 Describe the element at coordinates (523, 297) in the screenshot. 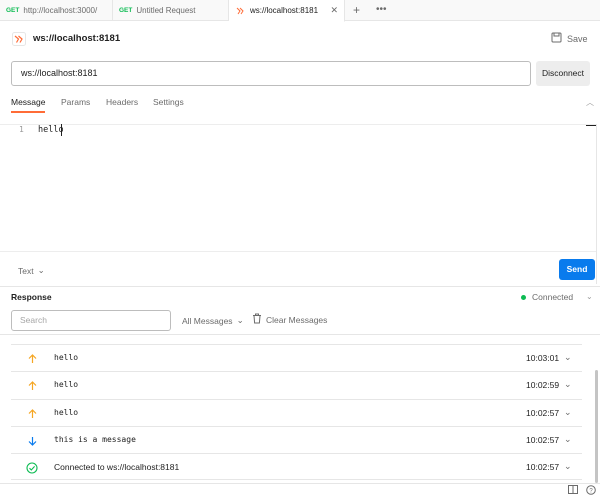

I see `status-dot-icon` at that location.